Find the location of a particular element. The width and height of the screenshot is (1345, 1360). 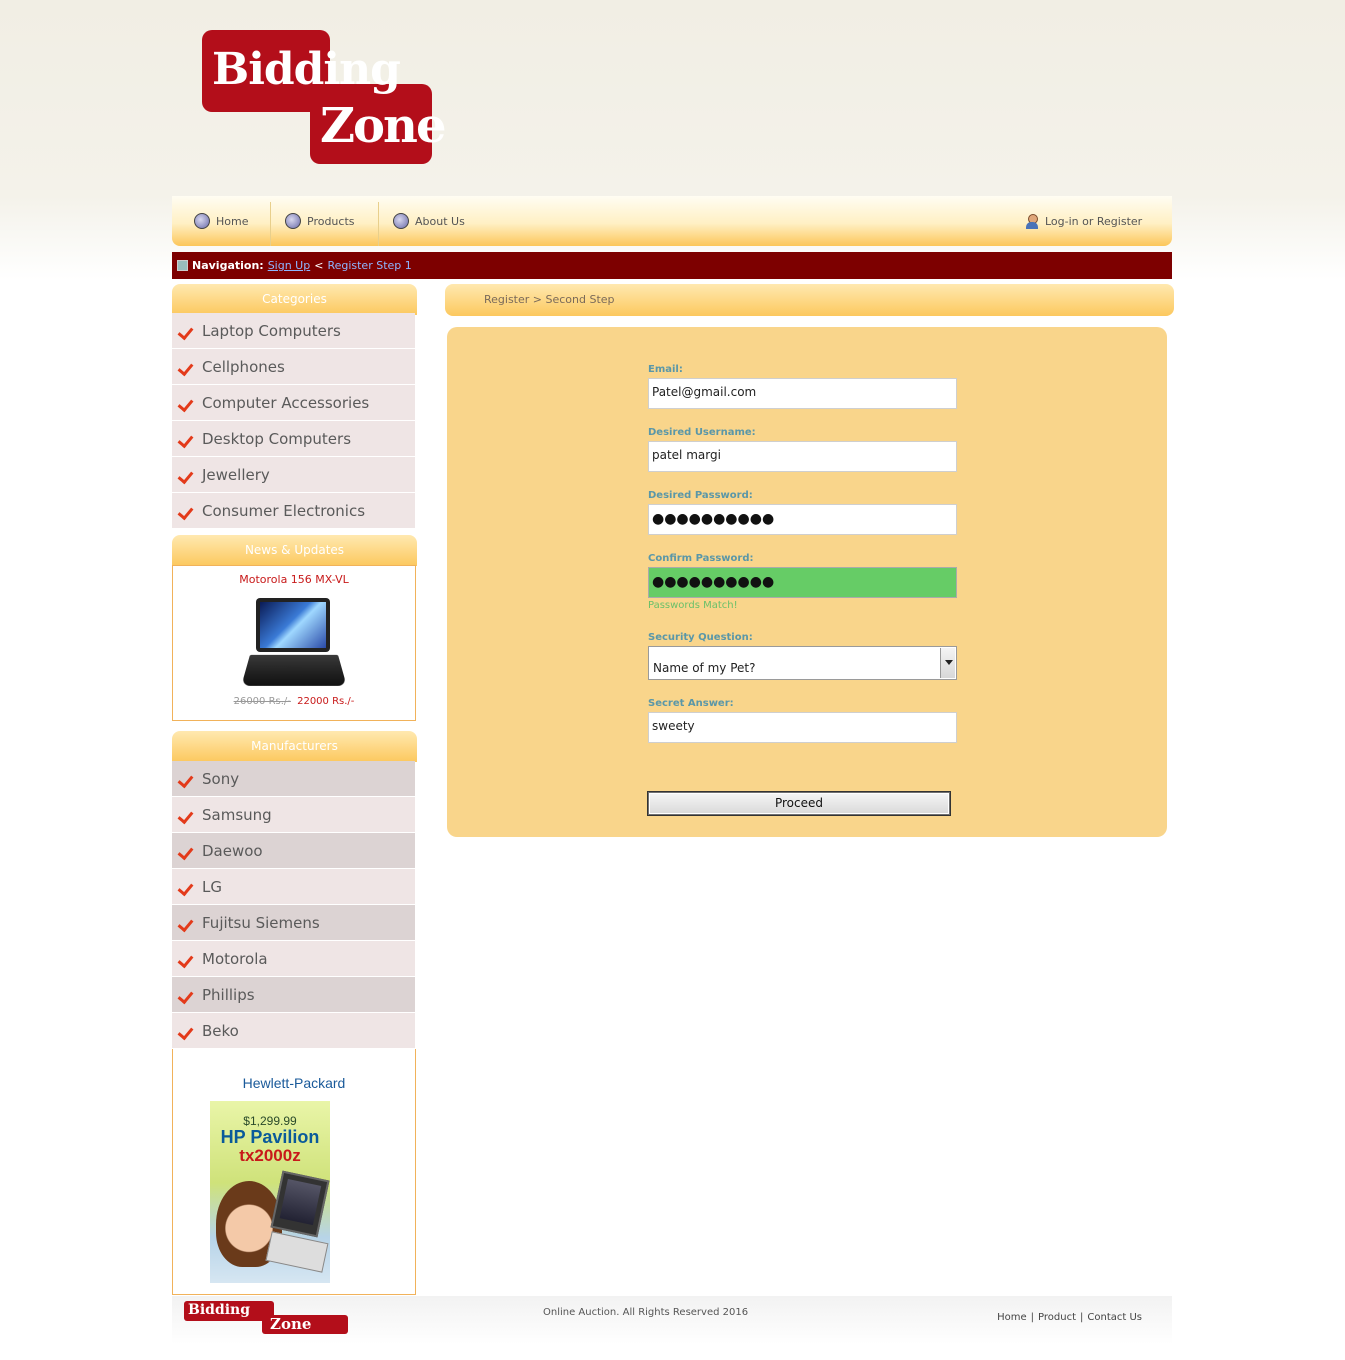

username-label: Desired Username: is located at coordinates (702, 432).